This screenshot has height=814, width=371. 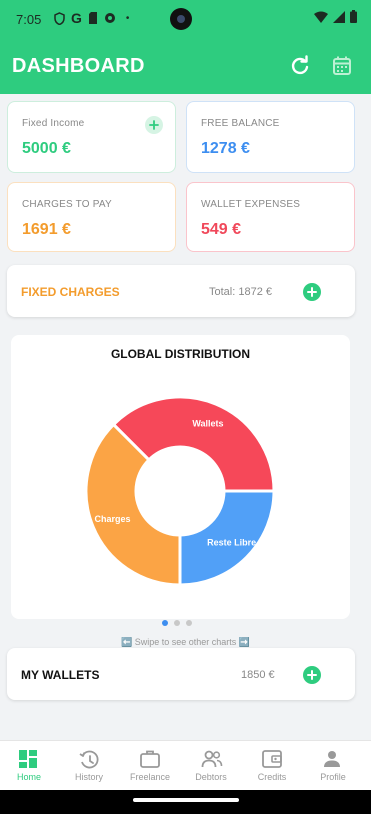 I want to click on nav-label-freelance: Freelance, so click(x=150, y=777).